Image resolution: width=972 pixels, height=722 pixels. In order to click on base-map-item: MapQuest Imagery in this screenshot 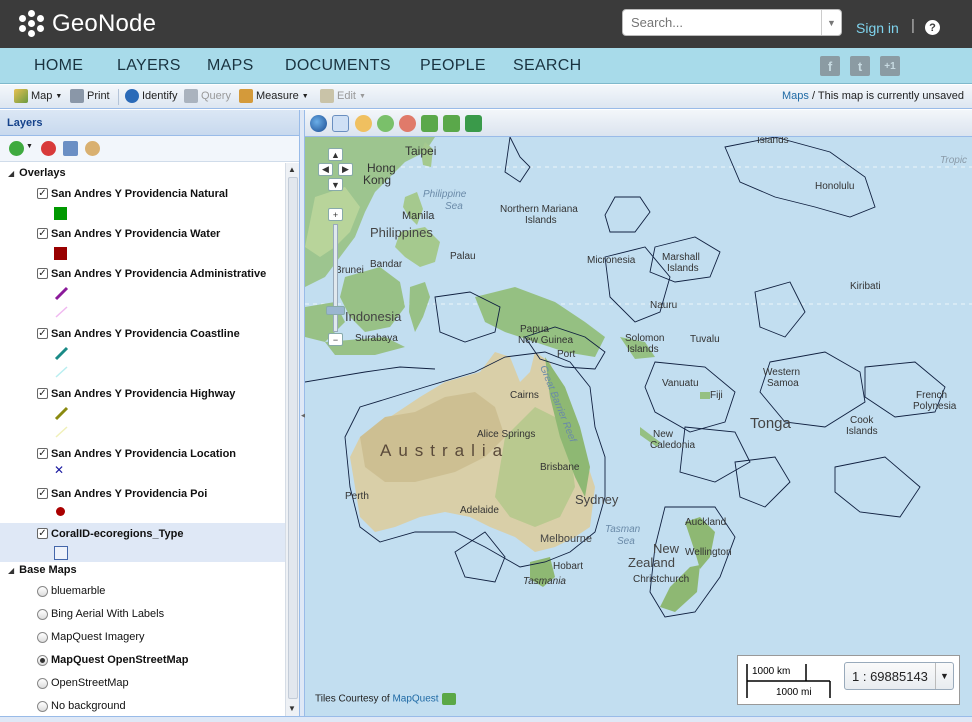, I will do `click(142, 637)`.